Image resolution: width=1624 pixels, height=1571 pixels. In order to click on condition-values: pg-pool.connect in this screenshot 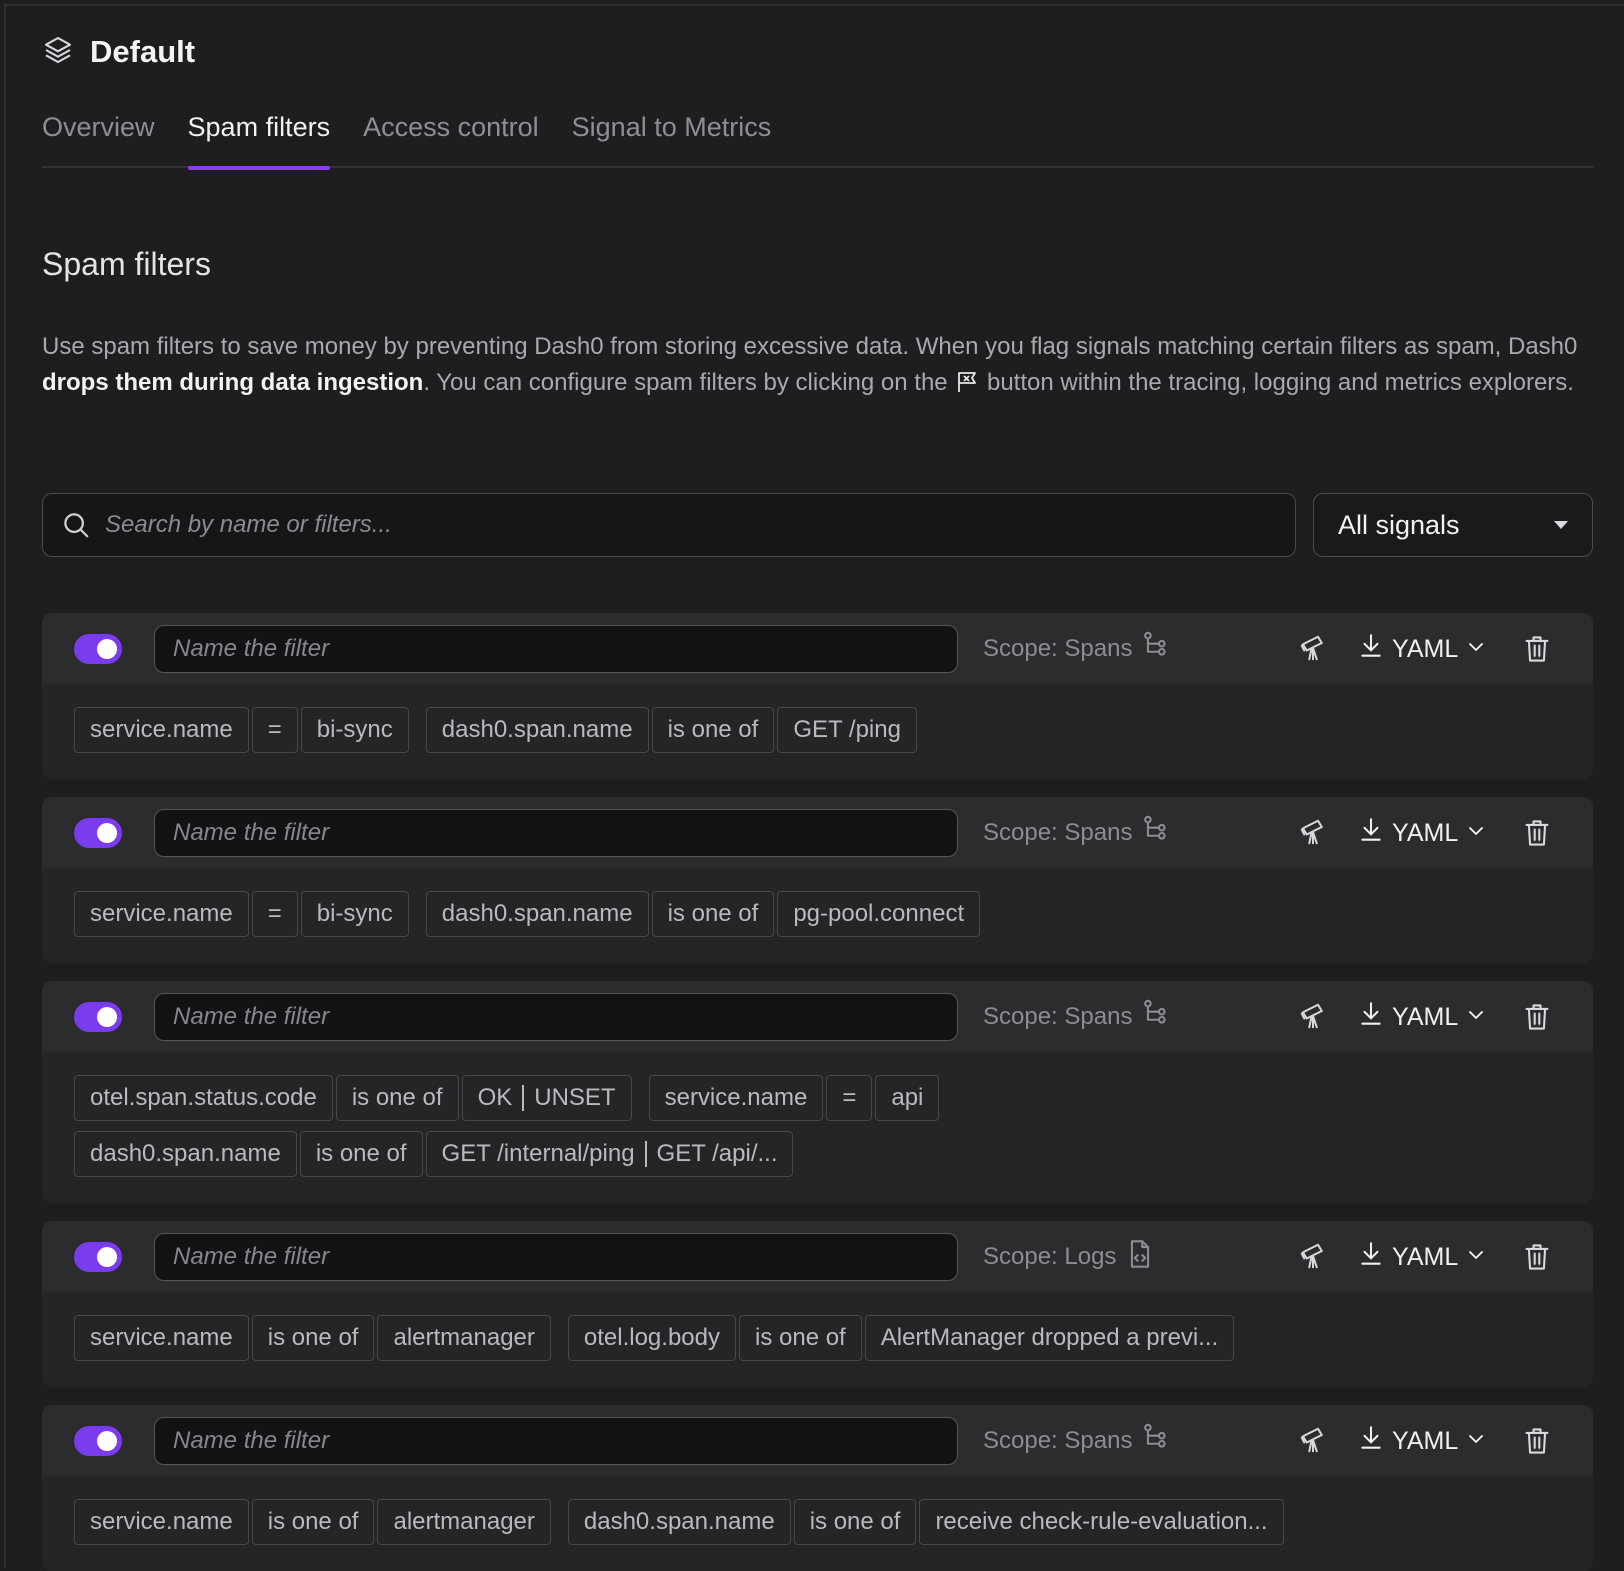, I will do `click(878, 914)`.